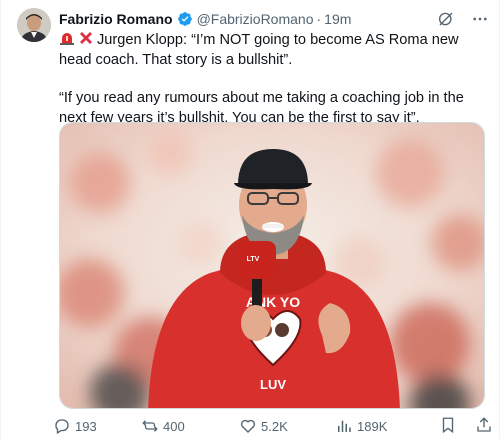  I want to click on share-icon, so click(484, 426).